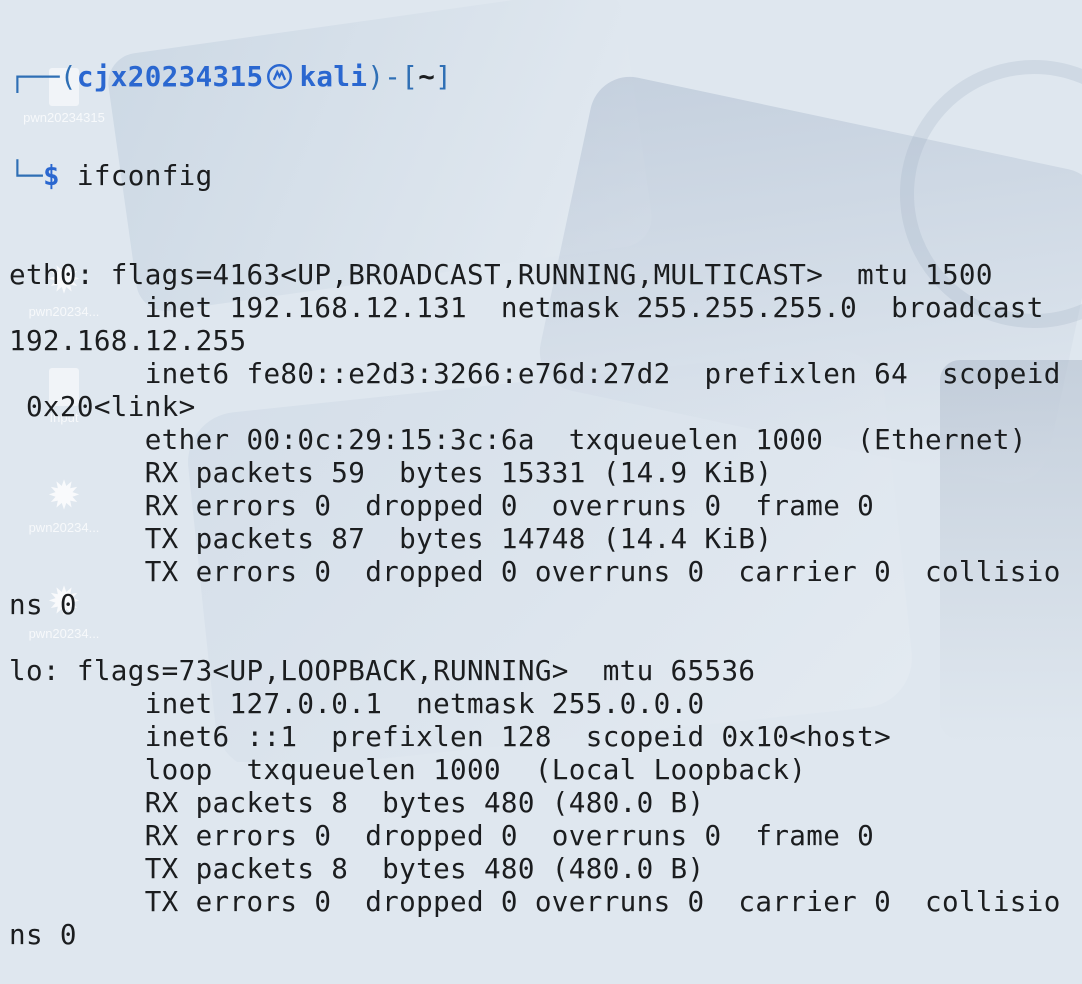 Image resolution: width=1082 pixels, height=984 pixels. Describe the element at coordinates (333, 76) in the screenshot. I see `prompt-host: kali` at that location.